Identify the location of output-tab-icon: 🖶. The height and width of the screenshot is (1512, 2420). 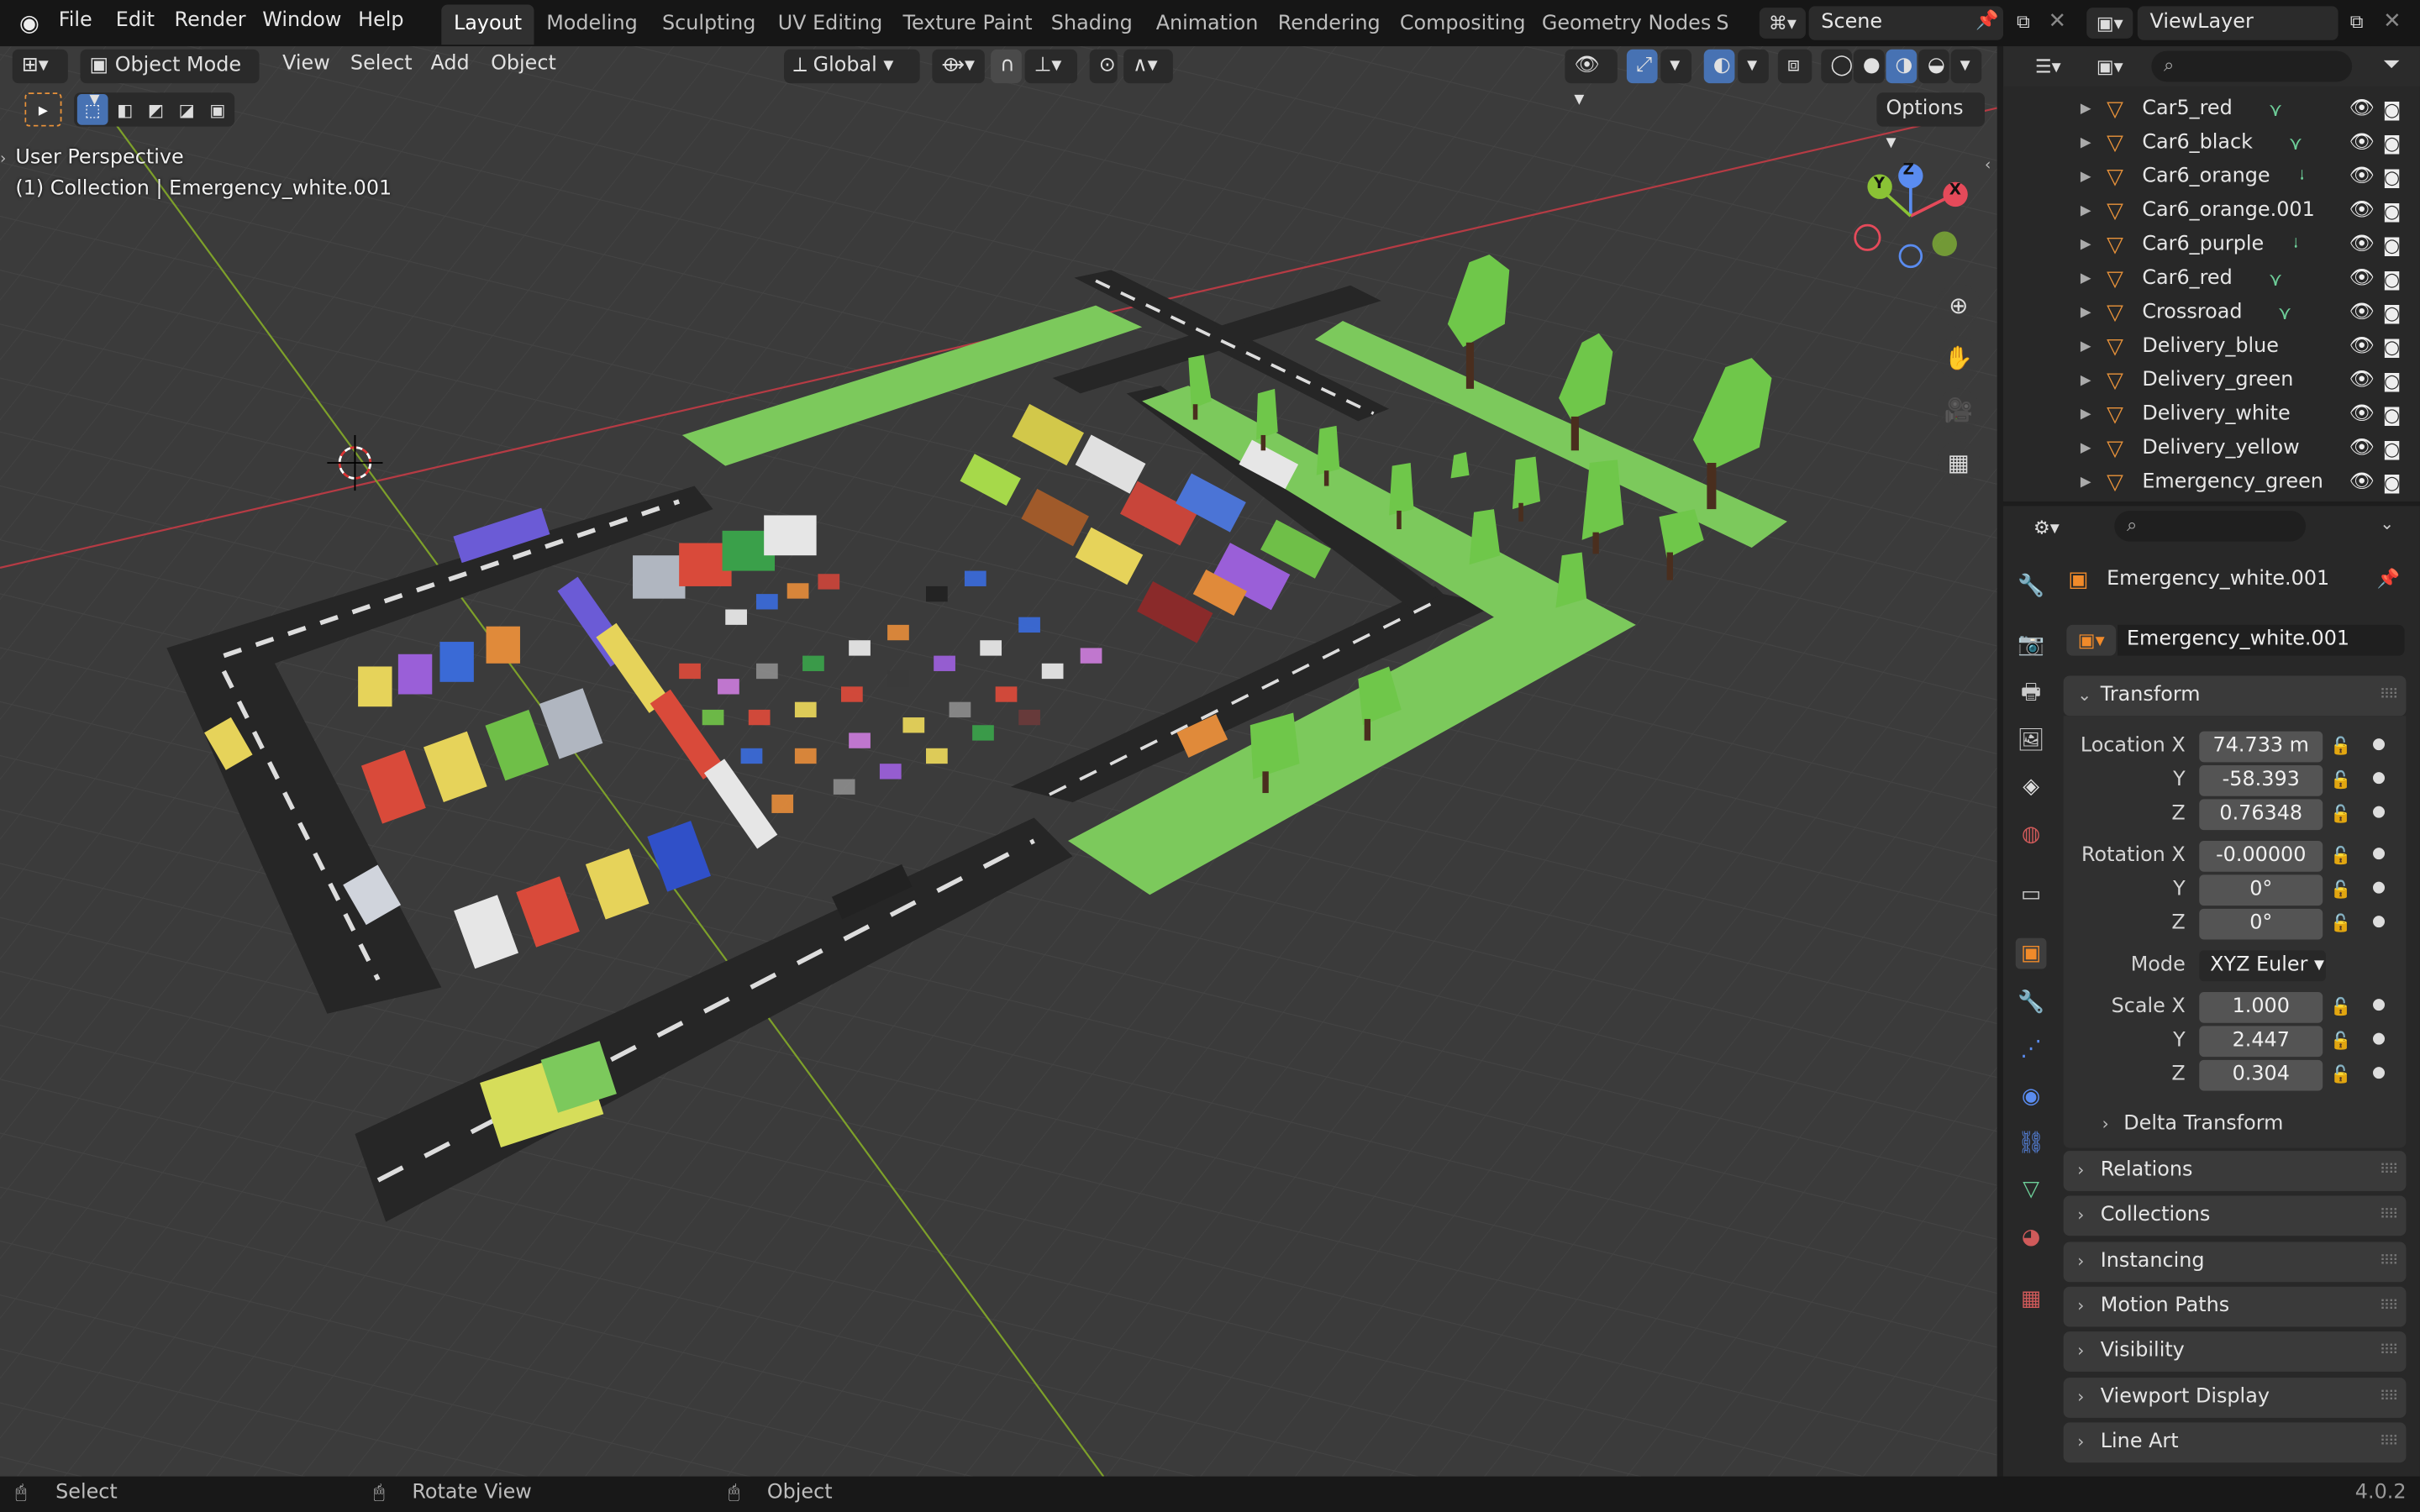
(2032, 694).